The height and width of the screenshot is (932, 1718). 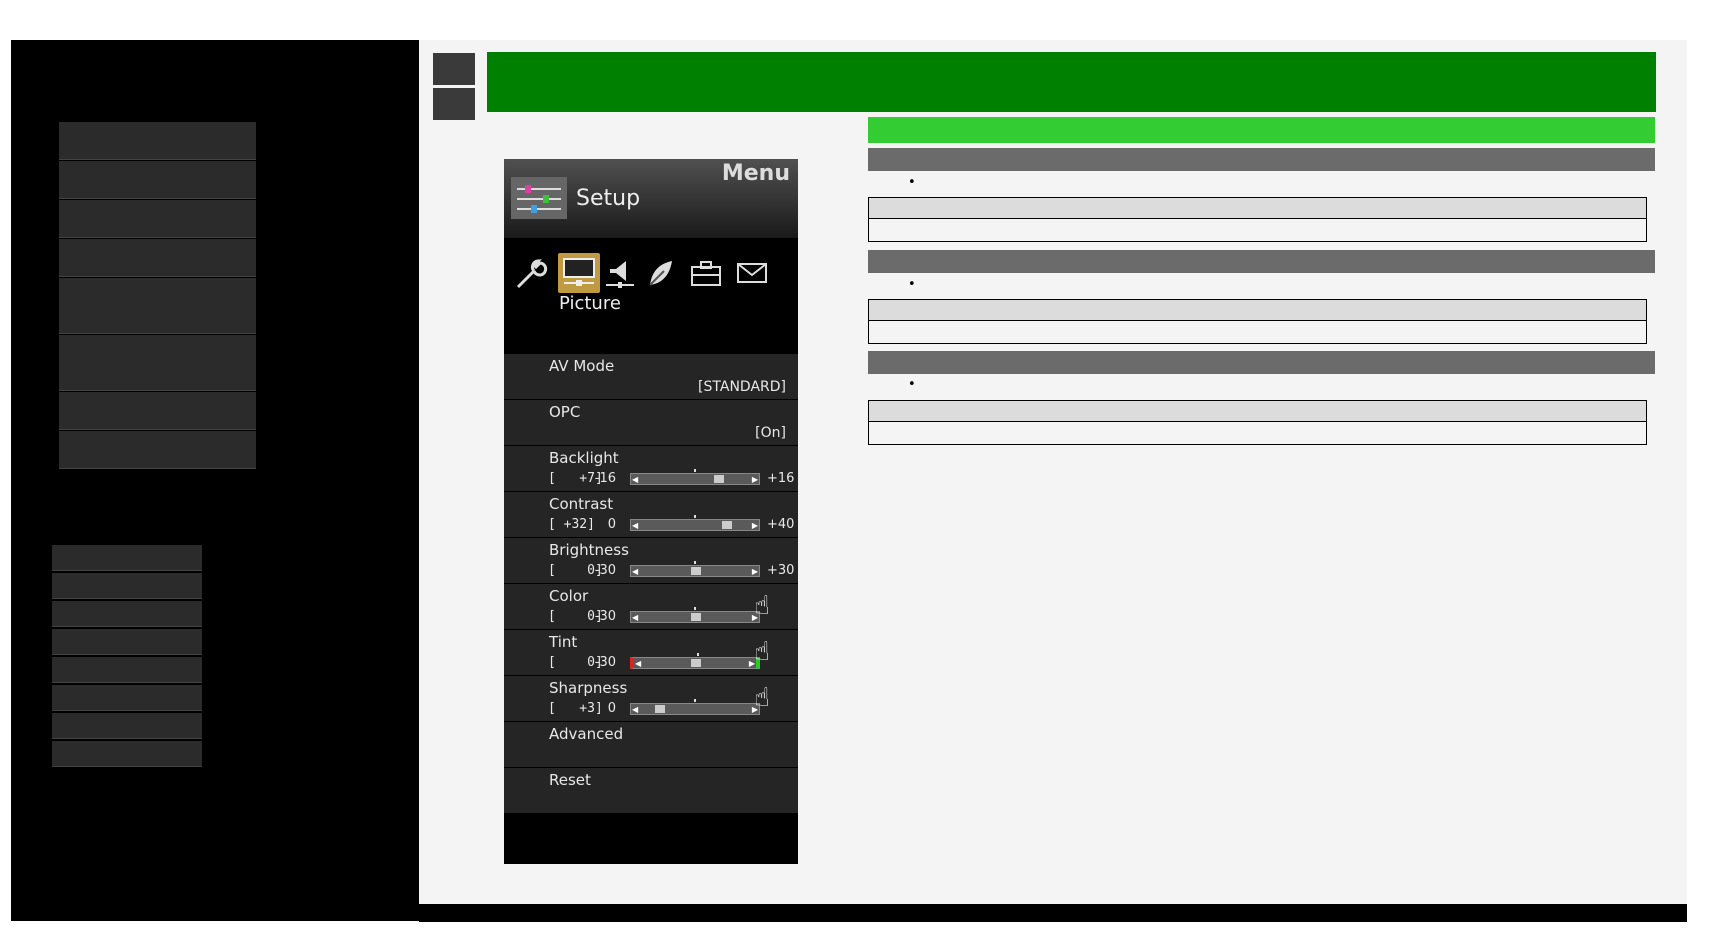 I want to click on tv-row-min: -16, so click(x=605, y=478).